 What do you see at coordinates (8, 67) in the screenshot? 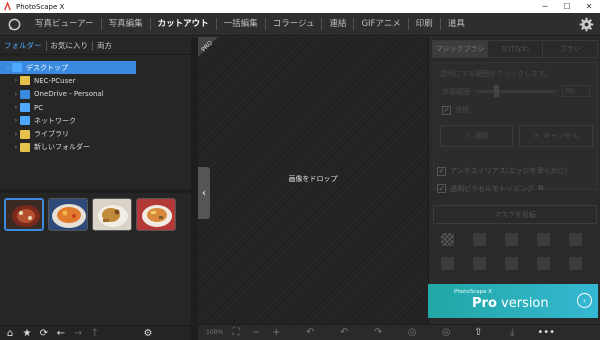
I see `expand-chevron-icon: ⌄` at bounding box center [8, 67].